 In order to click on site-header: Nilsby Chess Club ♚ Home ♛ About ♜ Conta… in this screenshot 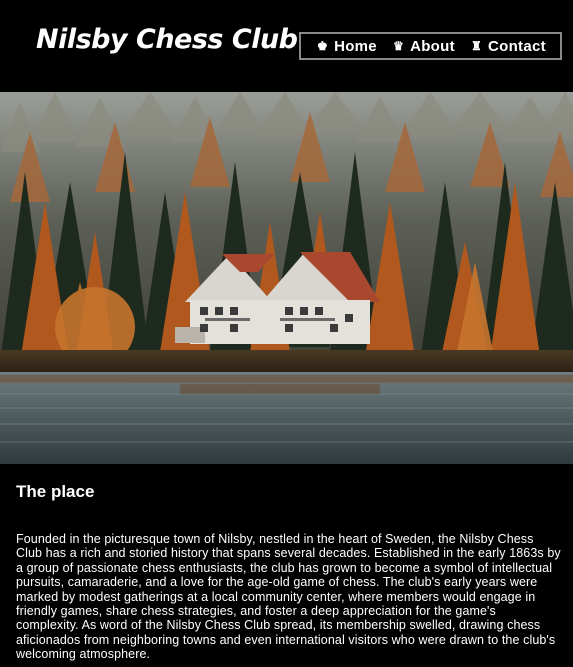, I will do `click(286, 46)`.